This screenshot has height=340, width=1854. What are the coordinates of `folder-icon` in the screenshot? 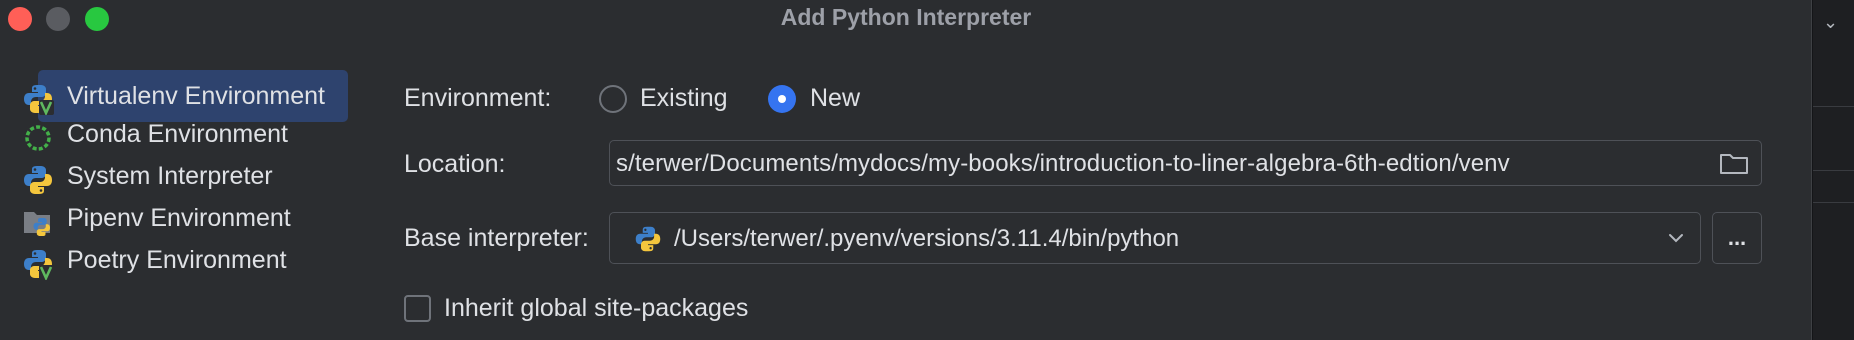 It's located at (1734, 164).